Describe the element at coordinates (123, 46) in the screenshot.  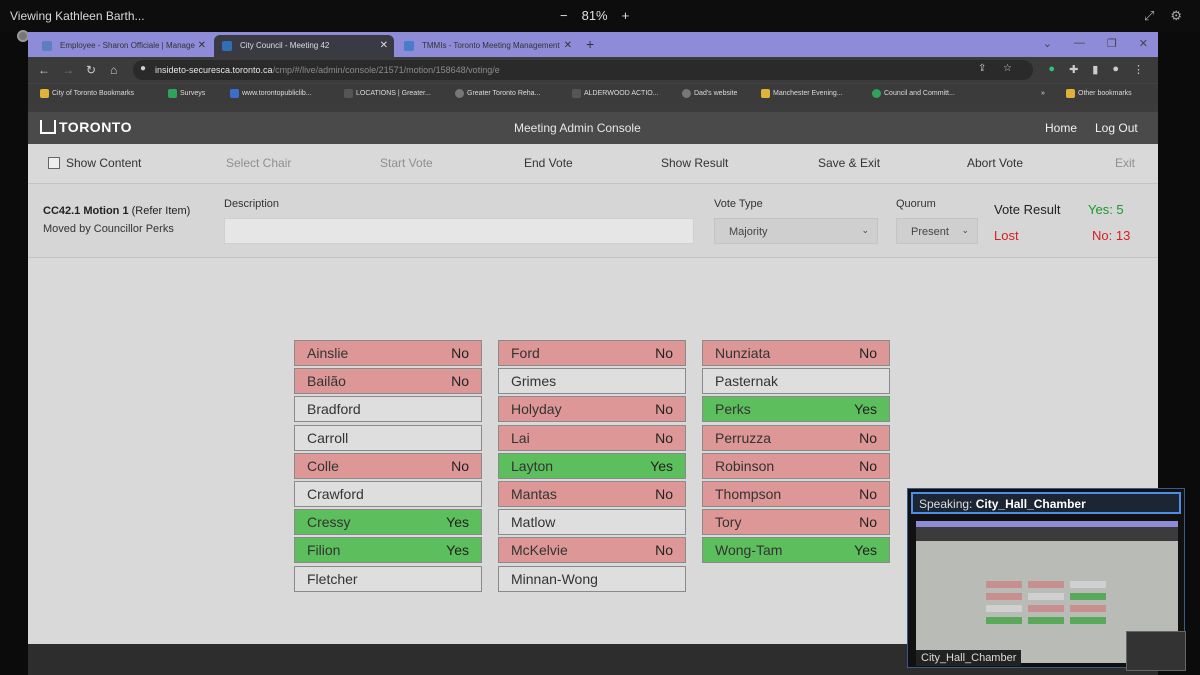
I see `tab-employee: Employee - Sharon Officiale | Manage ✕` at that location.